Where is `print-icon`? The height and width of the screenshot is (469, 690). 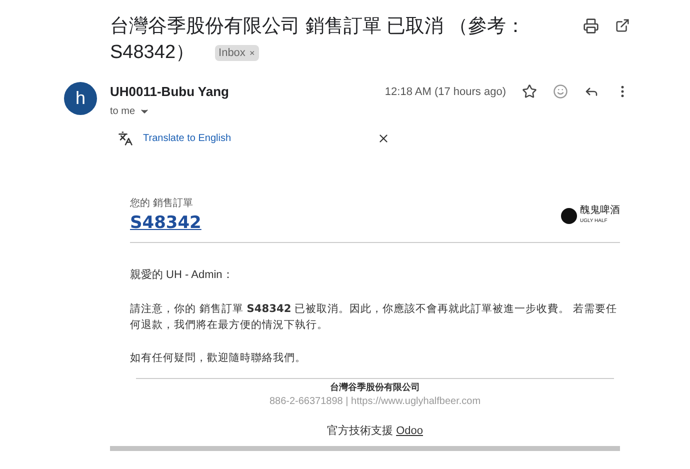
print-icon is located at coordinates (591, 26).